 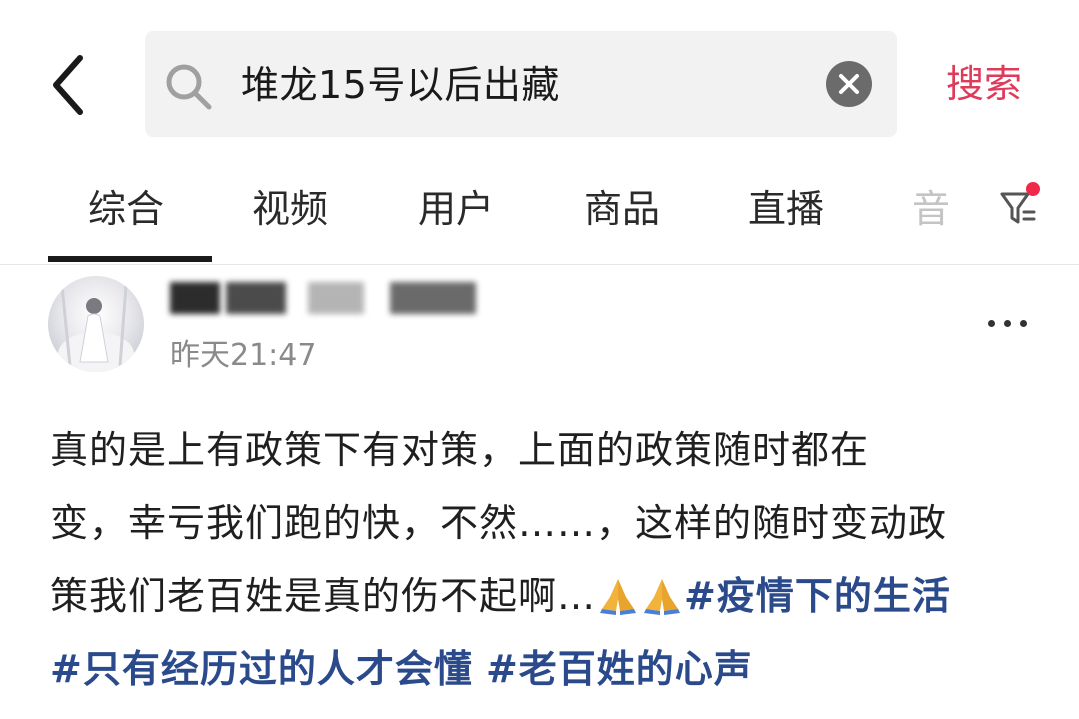 I want to click on search-icon, so click(x=189, y=87).